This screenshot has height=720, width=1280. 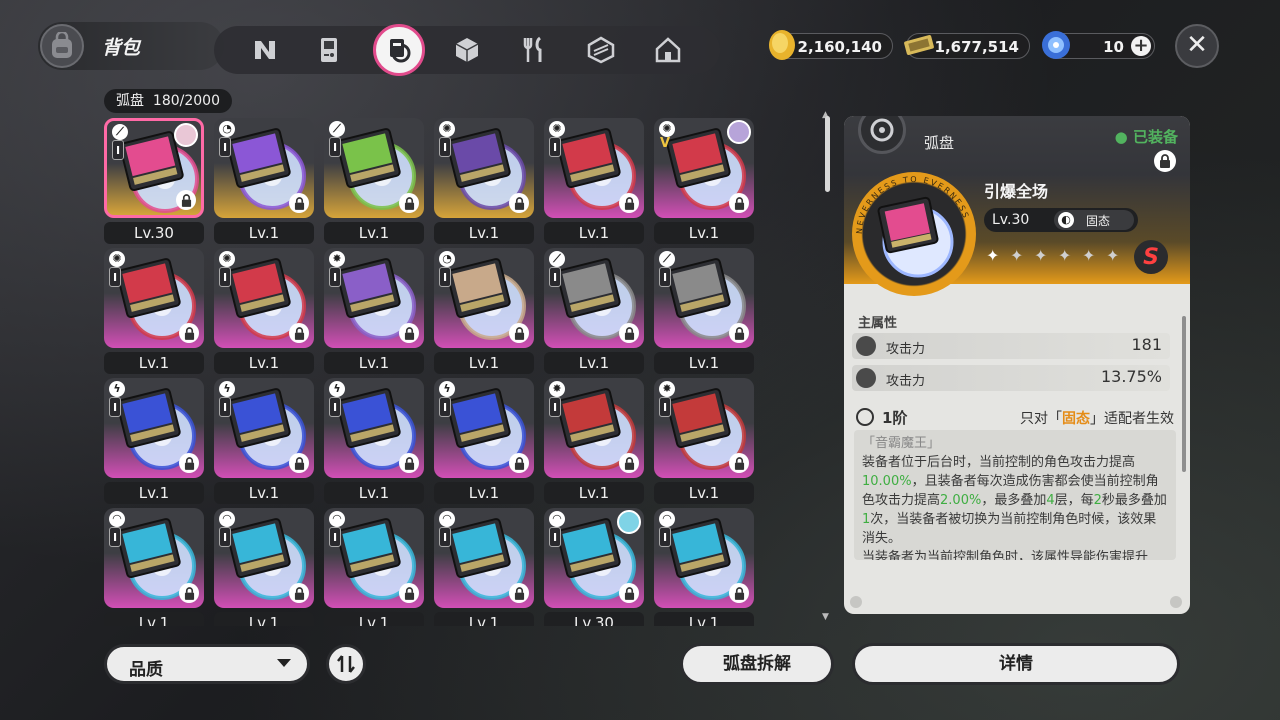 What do you see at coordinates (337, 519) in the screenshot?
I see `attribute-icon: ◠` at bounding box center [337, 519].